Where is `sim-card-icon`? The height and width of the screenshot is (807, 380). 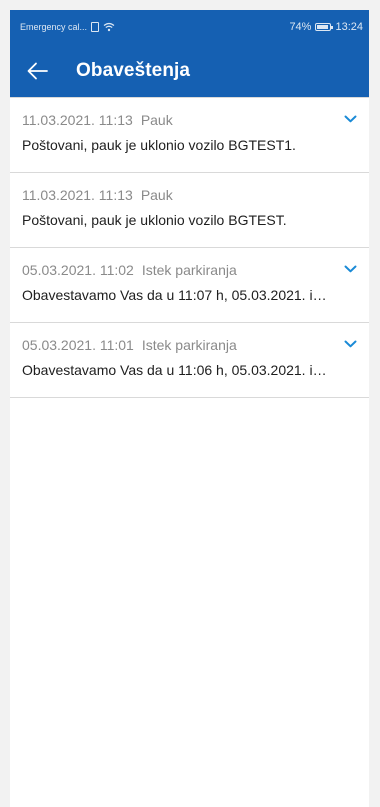 sim-card-icon is located at coordinates (95, 27).